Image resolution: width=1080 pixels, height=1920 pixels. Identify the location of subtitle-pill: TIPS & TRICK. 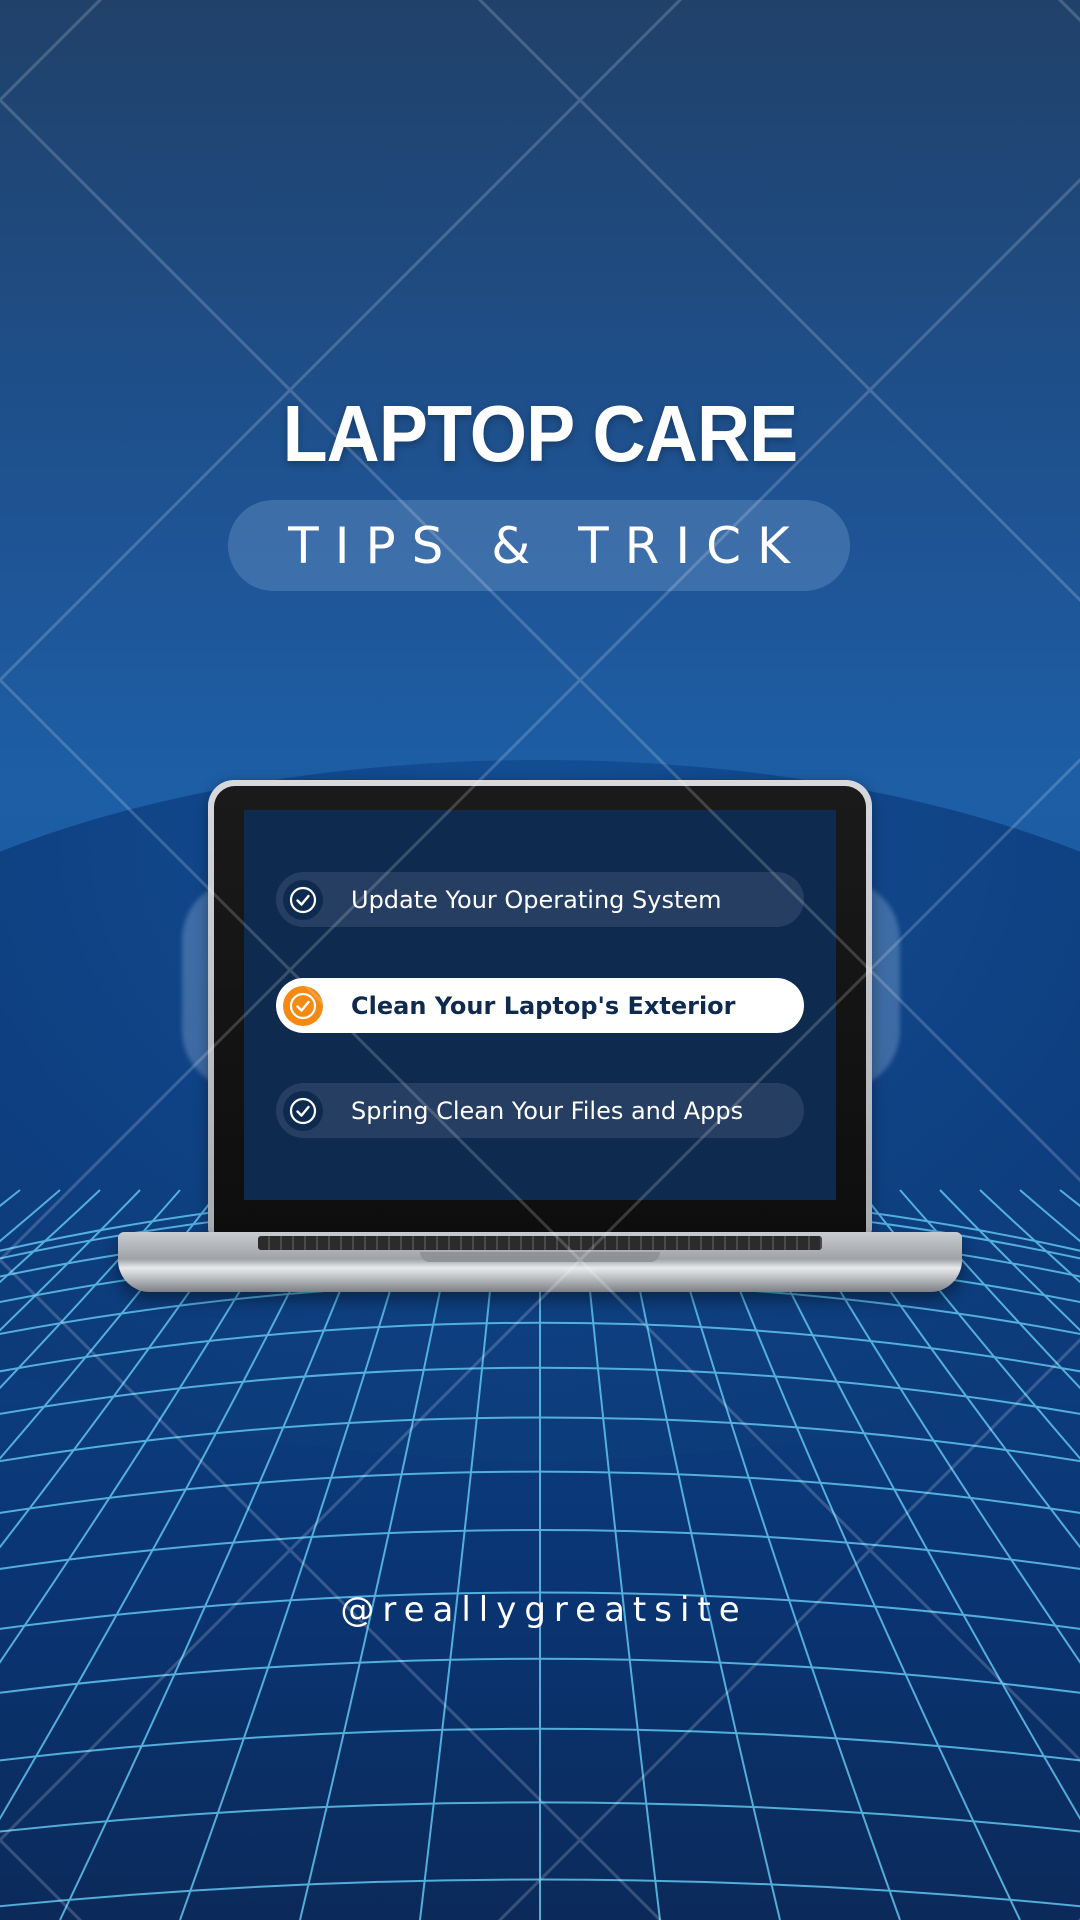
(539, 545).